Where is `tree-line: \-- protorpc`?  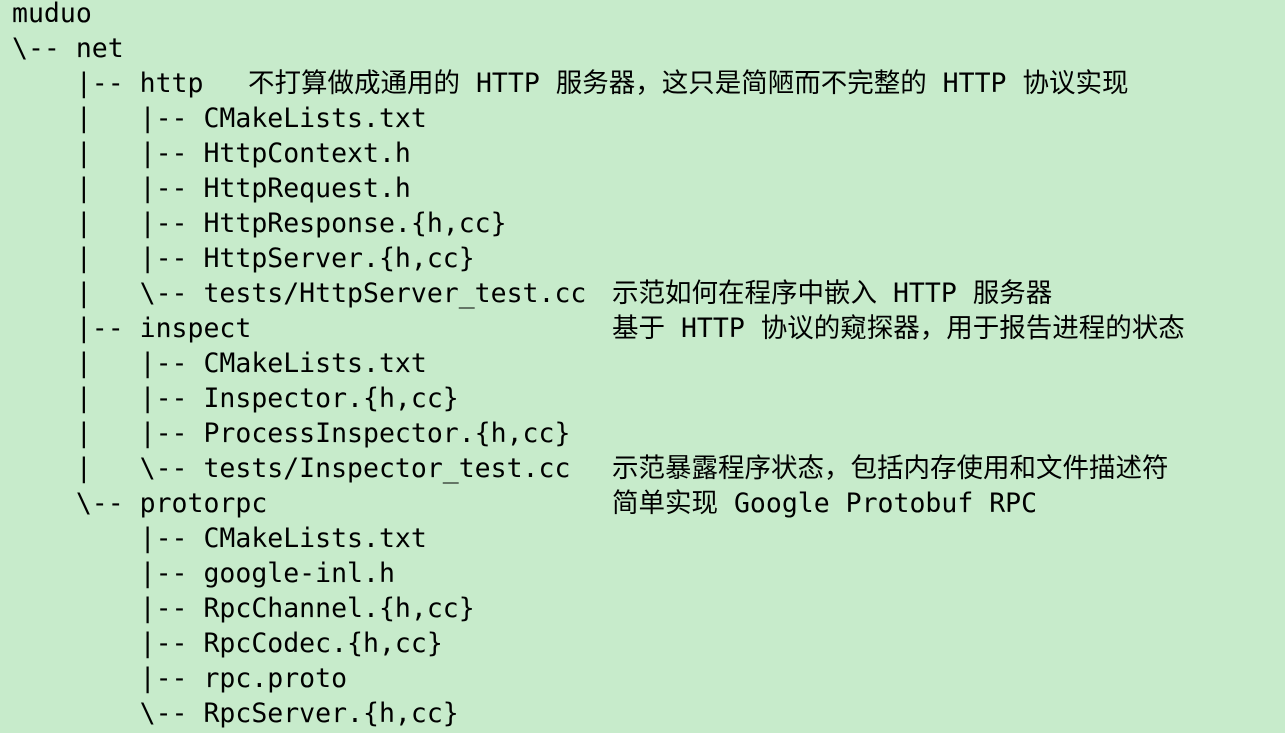 tree-line: \-- protorpc is located at coordinates (139, 504).